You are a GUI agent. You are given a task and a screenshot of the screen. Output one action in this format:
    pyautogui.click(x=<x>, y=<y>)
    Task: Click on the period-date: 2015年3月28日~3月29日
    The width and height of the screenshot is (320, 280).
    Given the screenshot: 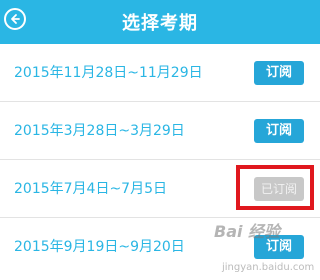 What is the action you would take?
    pyautogui.click(x=99, y=131)
    